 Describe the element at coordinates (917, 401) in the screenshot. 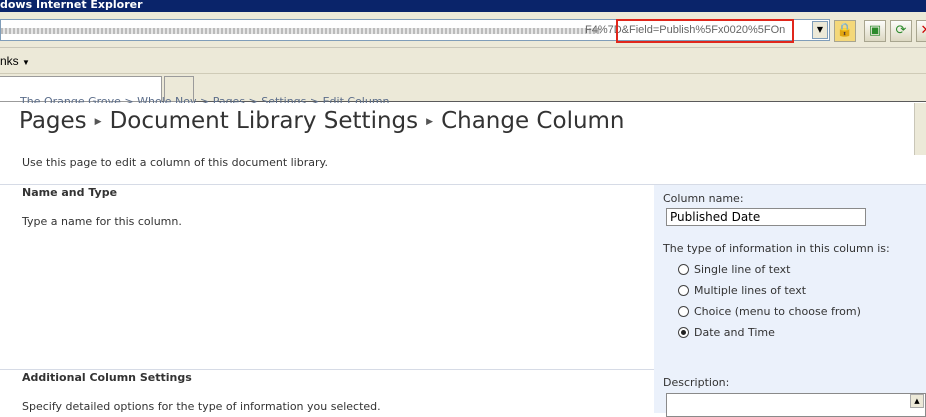

I see `scroll-up-icon: ▲` at that location.